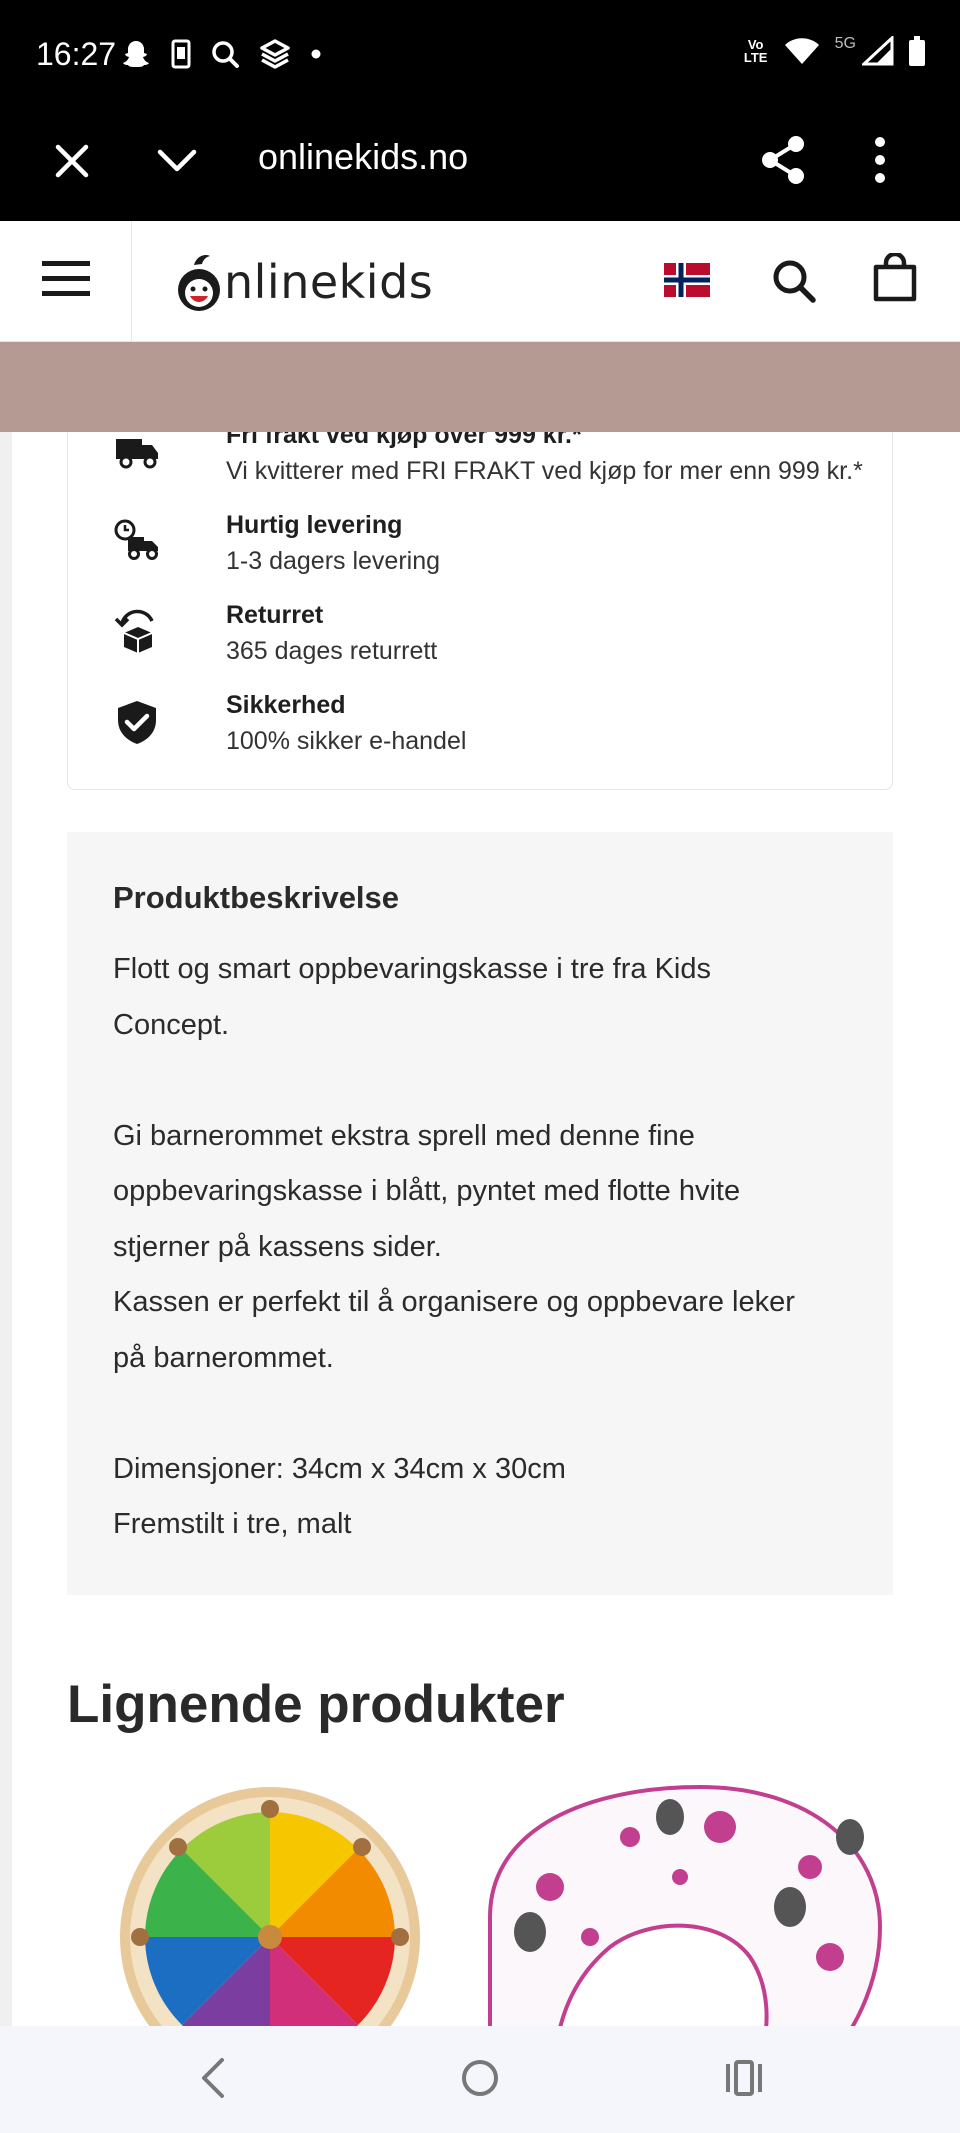 This screenshot has width=960, height=2133. Describe the element at coordinates (256, 897) in the screenshot. I see `description-heading: Produktbeskrivelse` at that location.